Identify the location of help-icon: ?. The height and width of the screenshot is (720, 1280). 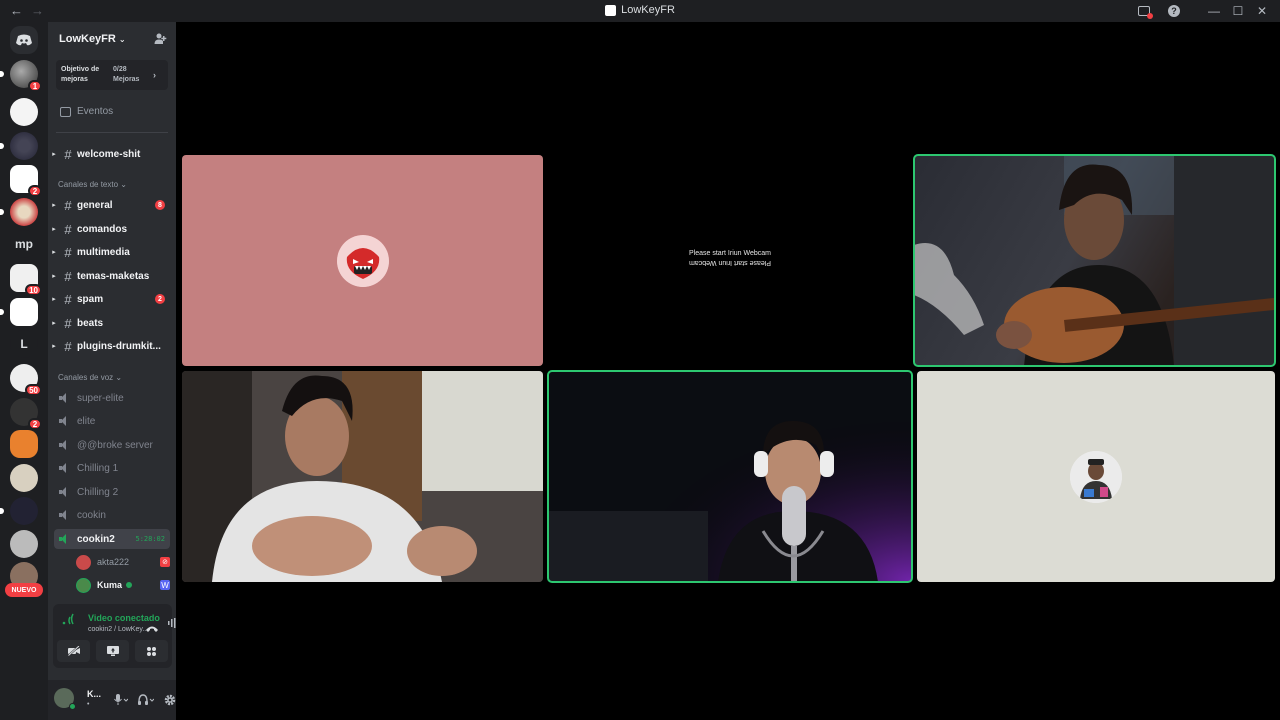
(1174, 11).